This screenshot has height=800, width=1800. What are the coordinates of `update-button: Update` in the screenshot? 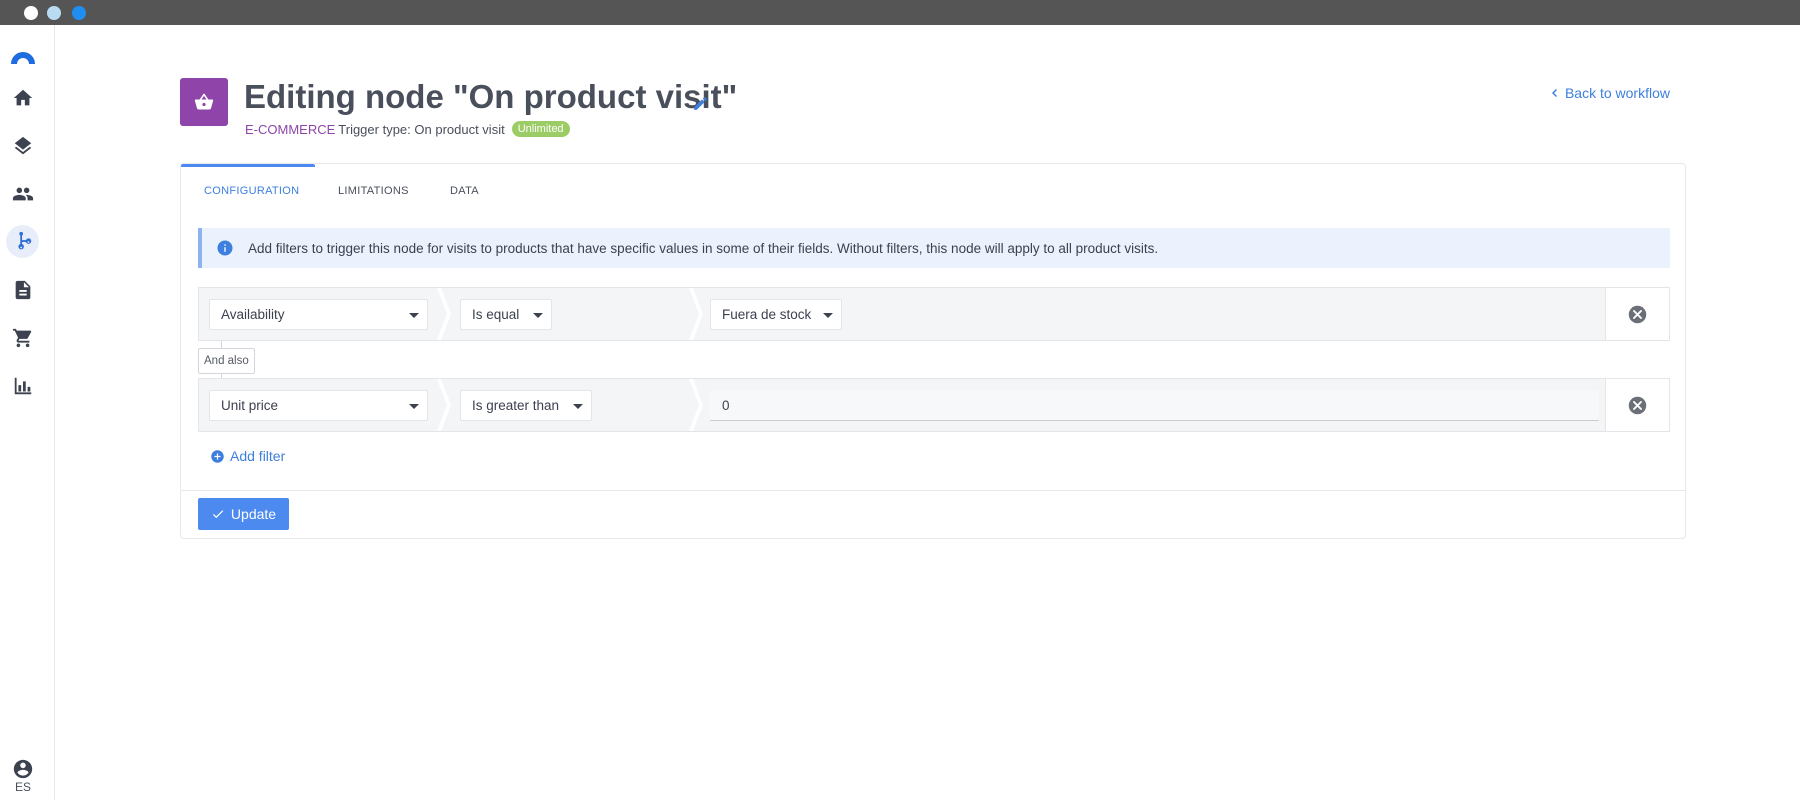 It's located at (243, 514).